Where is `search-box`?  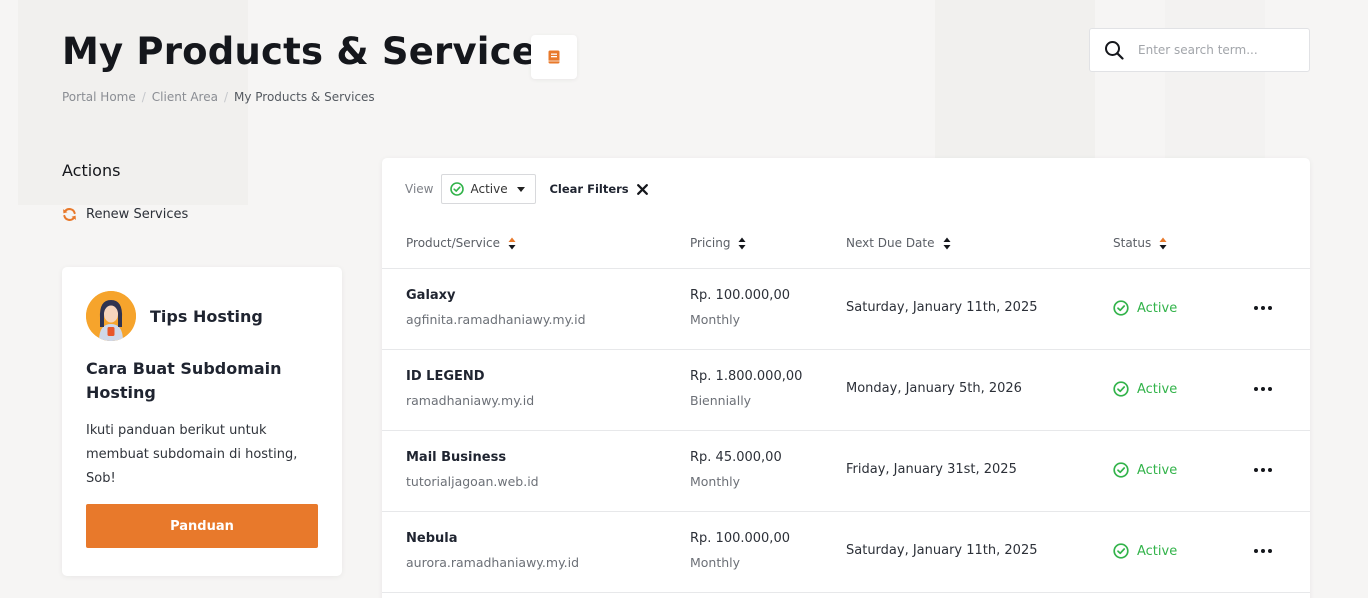
search-box is located at coordinates (1199, 50).